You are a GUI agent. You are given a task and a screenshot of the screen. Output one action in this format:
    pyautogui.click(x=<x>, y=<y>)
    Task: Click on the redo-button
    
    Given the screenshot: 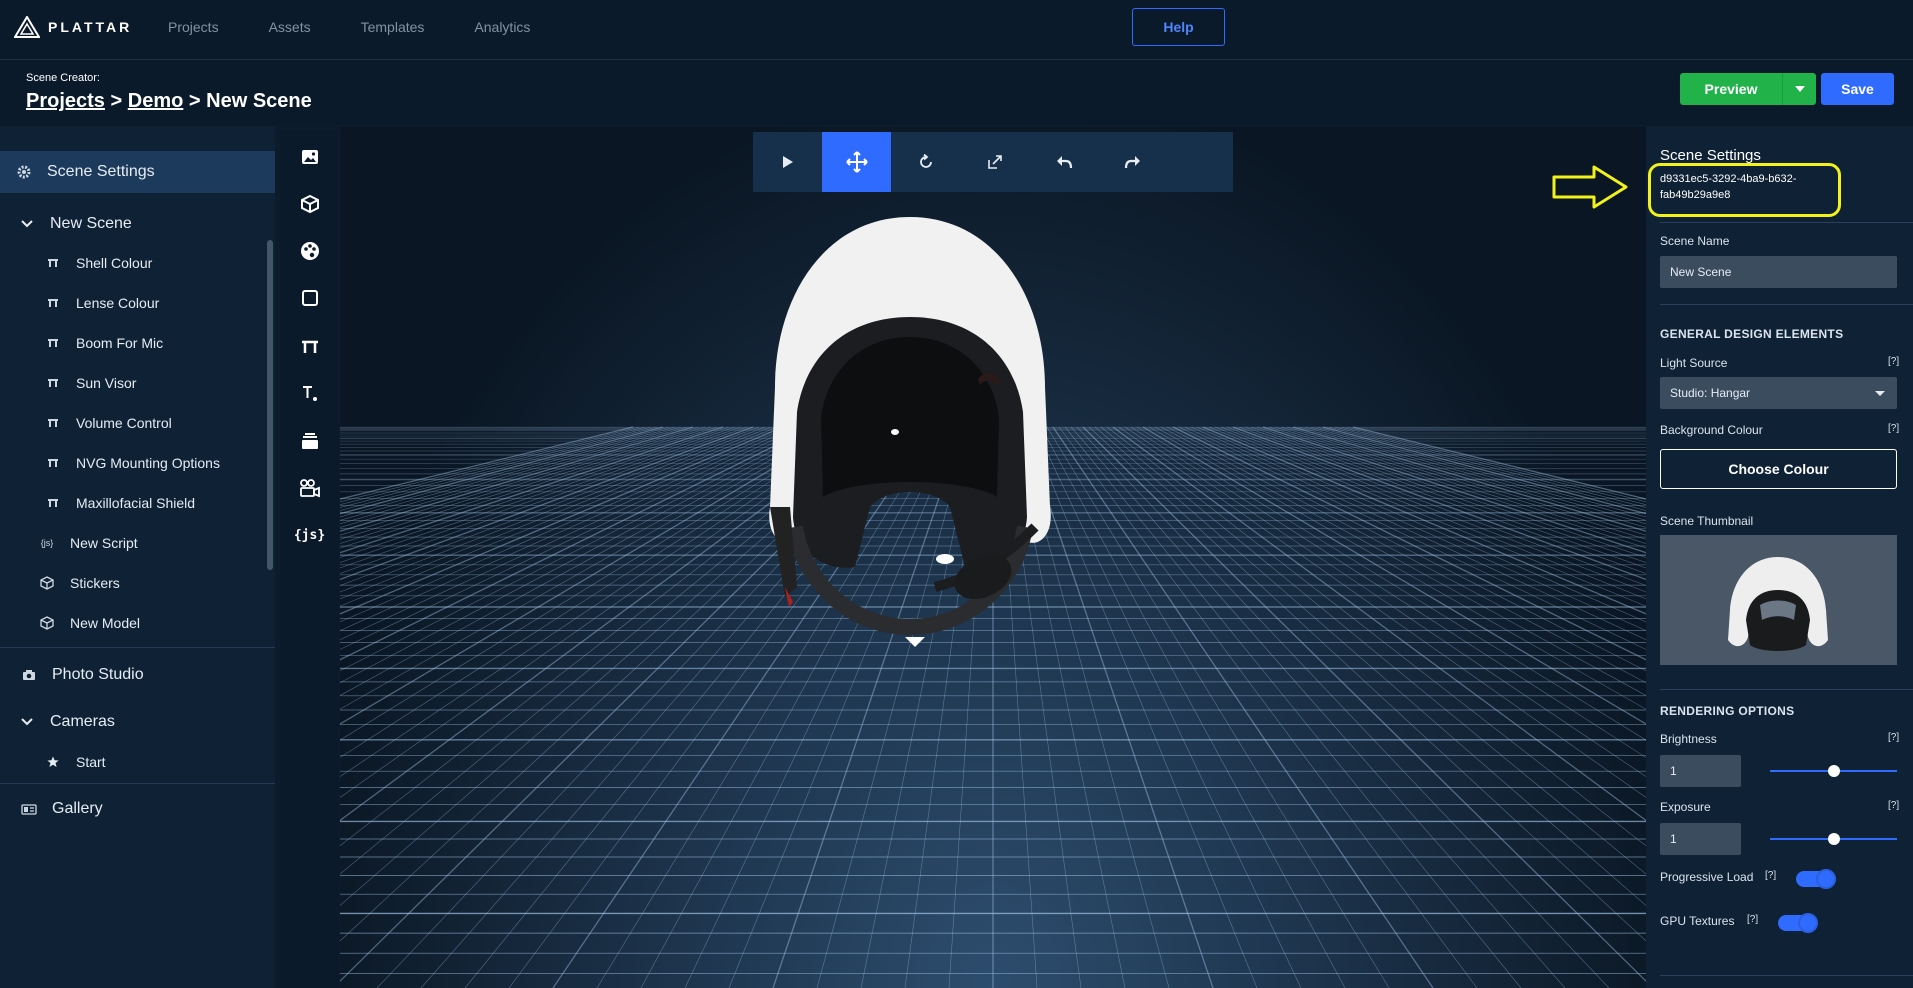 What is the action you would take?
    pyautogui.click(x=1132, y=162)
    